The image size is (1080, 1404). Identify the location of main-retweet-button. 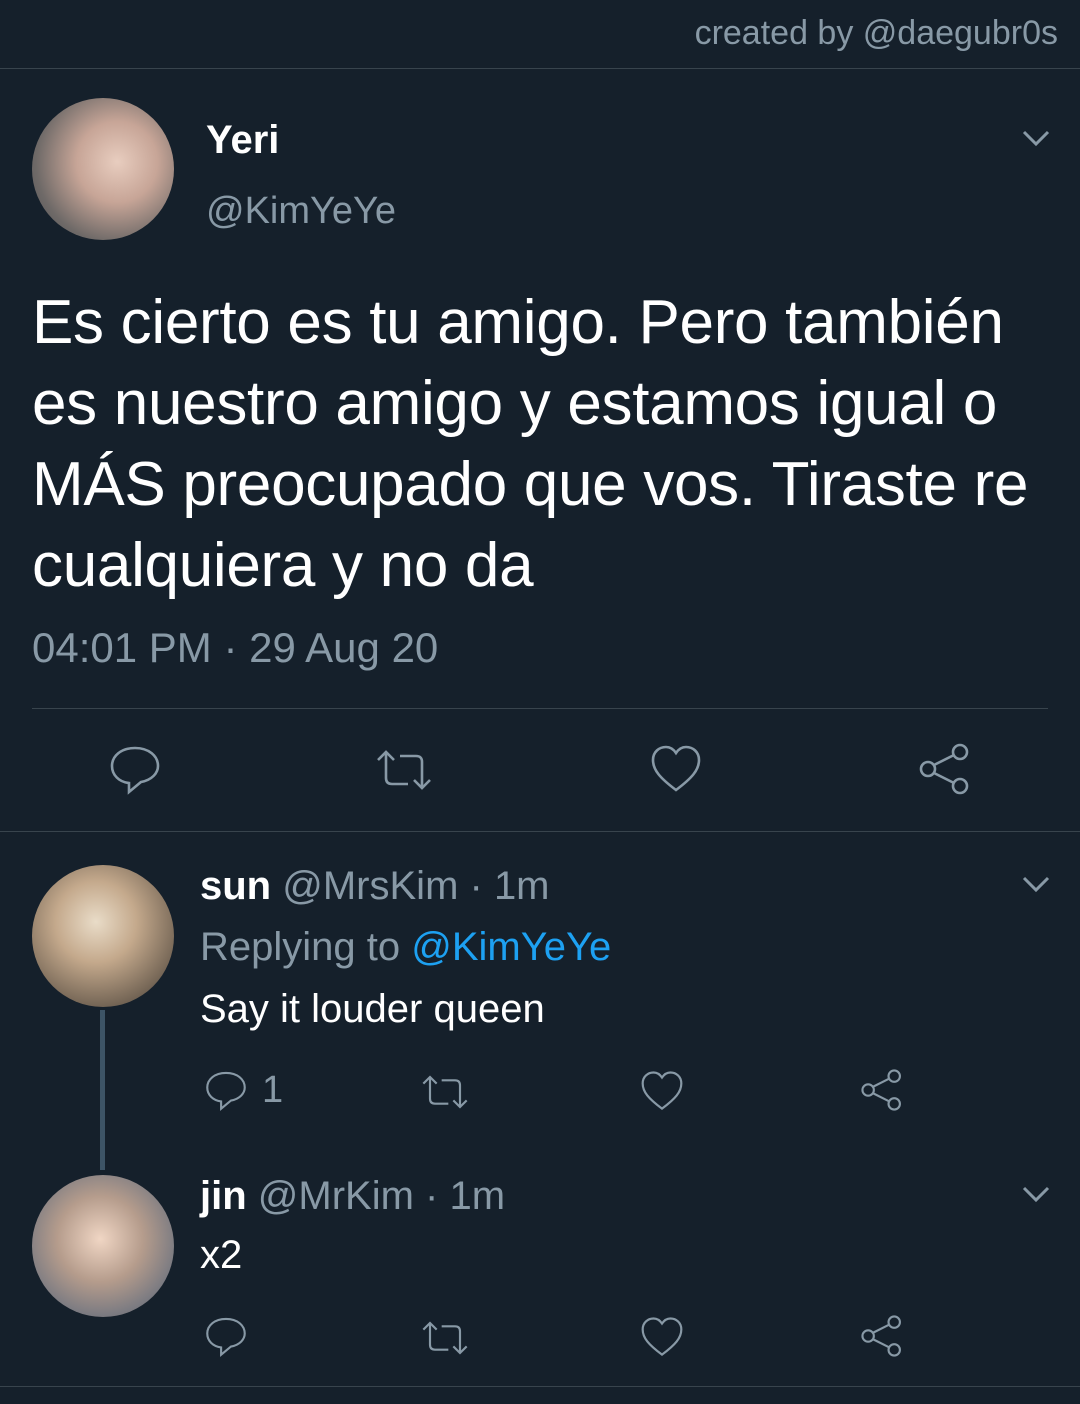
(404, 770).